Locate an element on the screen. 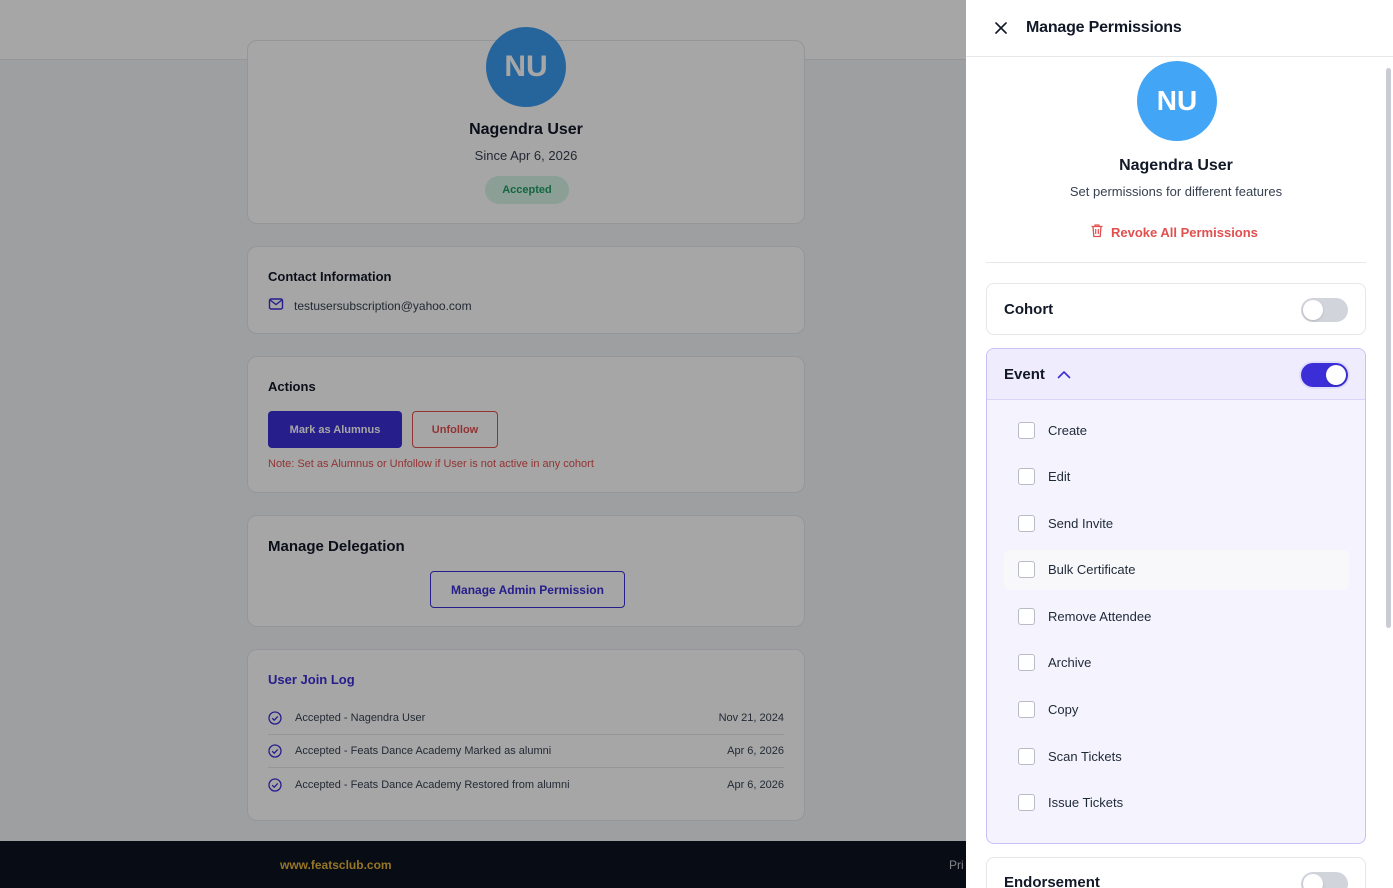 Image resolution: width=1393 pixels, height=888 pixels. divider is located at coordinates (1176, 262).